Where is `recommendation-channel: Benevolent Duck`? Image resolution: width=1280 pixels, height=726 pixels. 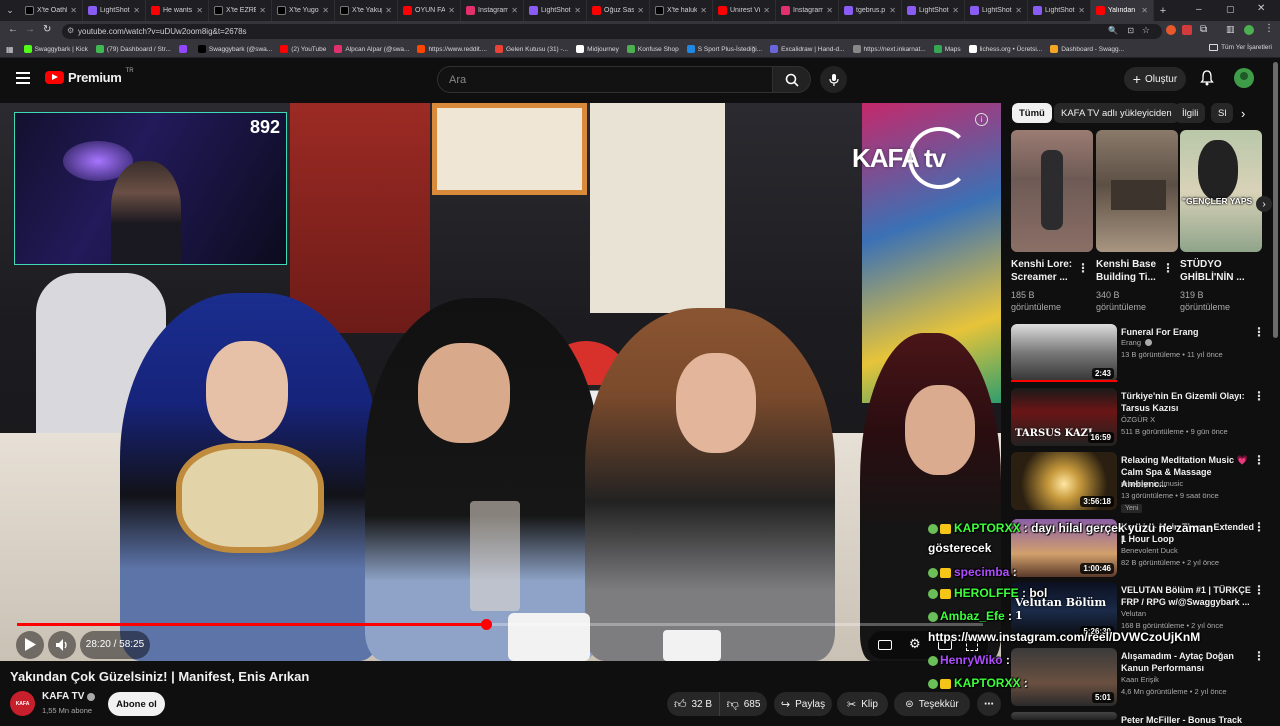
recommendation-channel: Benevolent Duck is located at coordinates (1149, 550).